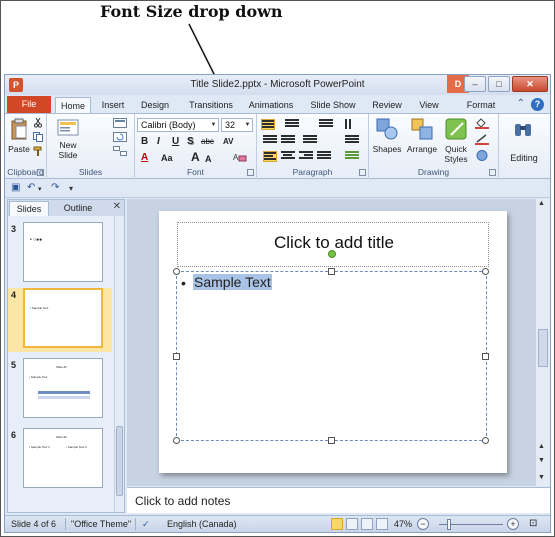 The width and height of the screenshot is (555, 537). I want to click on numbering-icon, so click(292, 124).